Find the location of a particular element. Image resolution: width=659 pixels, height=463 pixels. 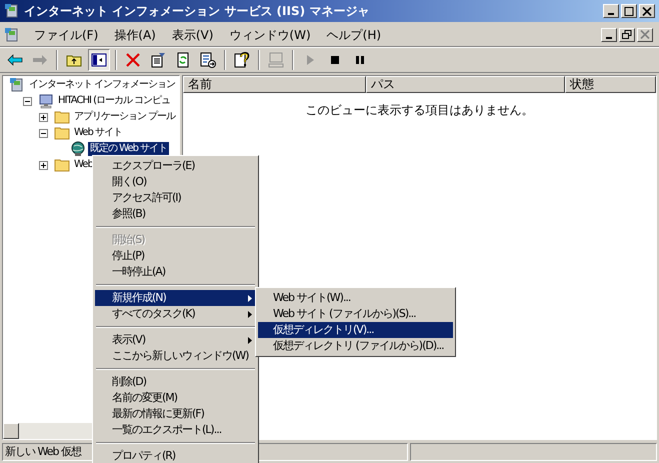

tree-item: HITACHI (ローカル コンピュ is located at coordinates (114, 101).